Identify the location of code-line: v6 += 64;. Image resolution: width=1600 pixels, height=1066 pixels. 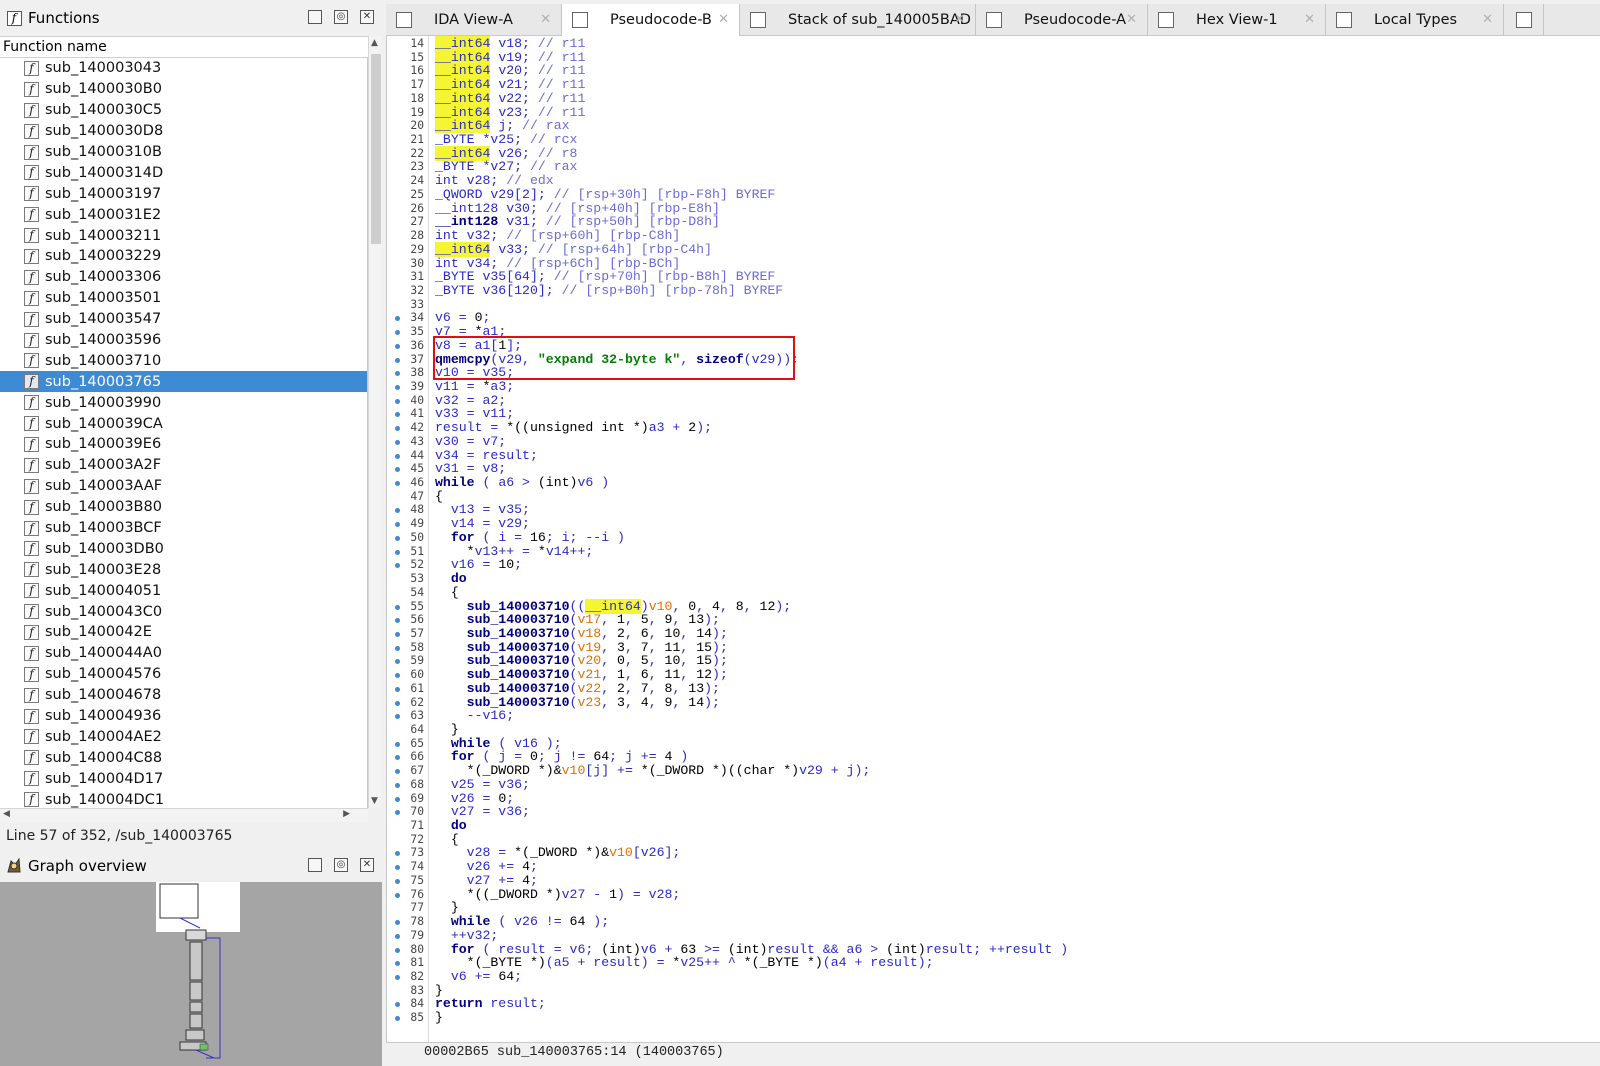
(478, 976).